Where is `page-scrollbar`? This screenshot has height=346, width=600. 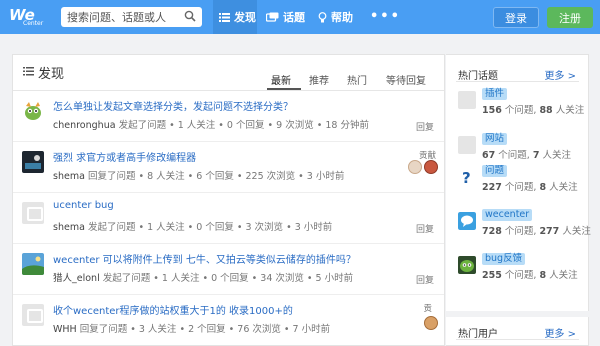
page-scrollbar is located at coordinates (595, 191).